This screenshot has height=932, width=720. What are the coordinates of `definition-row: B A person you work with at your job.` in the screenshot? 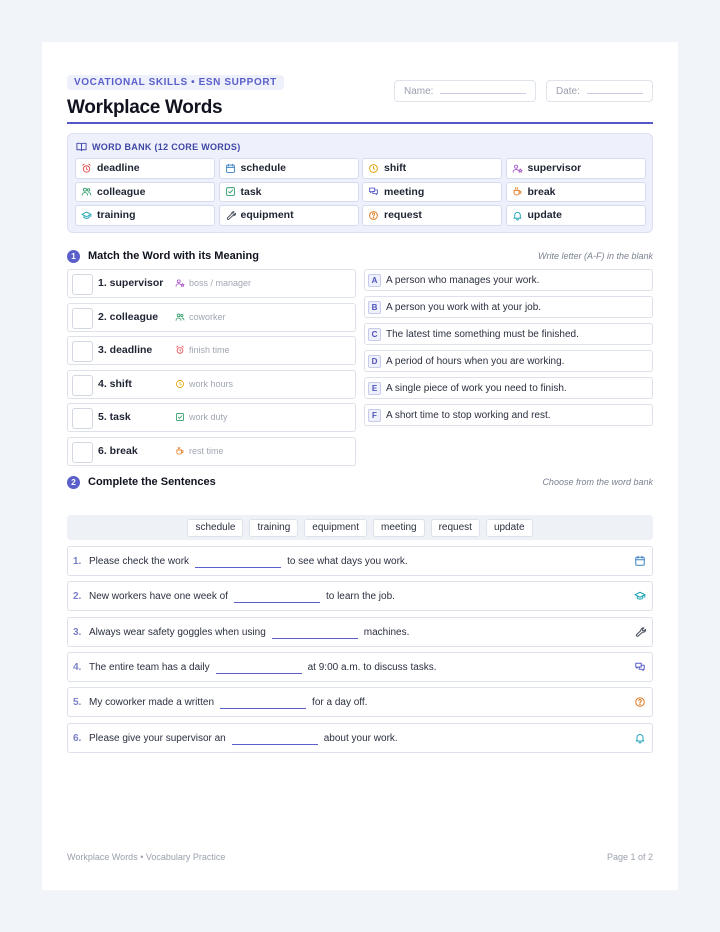 It's located at (508, 306).